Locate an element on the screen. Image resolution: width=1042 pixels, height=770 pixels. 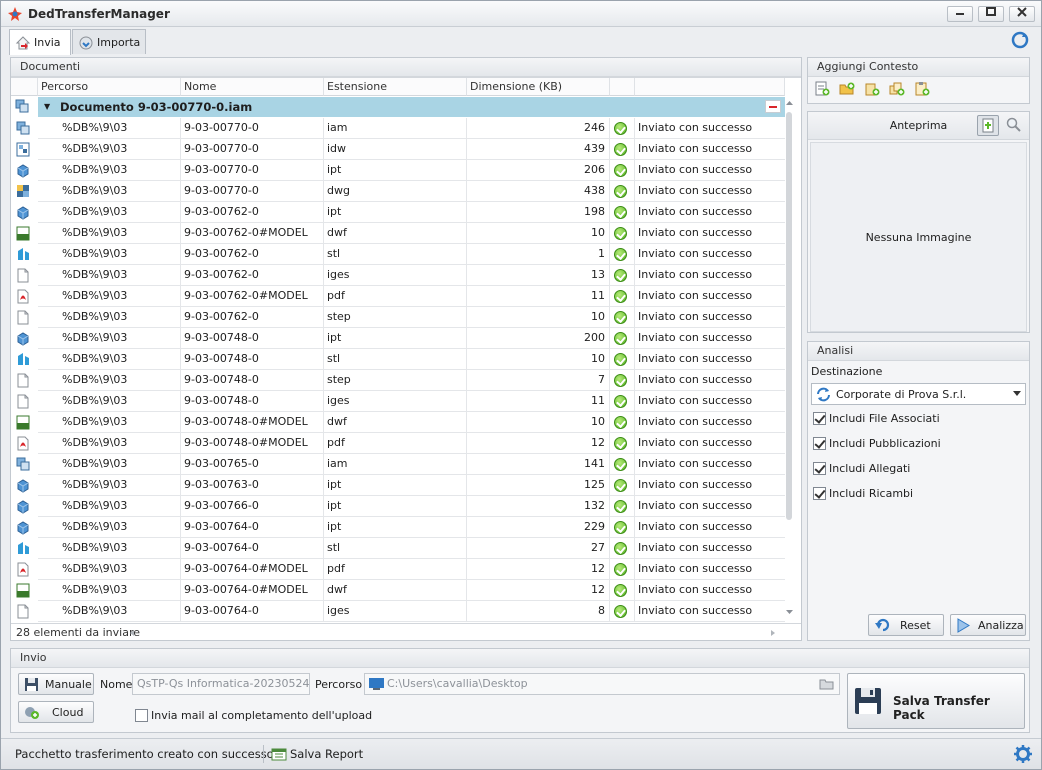
size-cell: 1 is located at coordinates (538, 254).